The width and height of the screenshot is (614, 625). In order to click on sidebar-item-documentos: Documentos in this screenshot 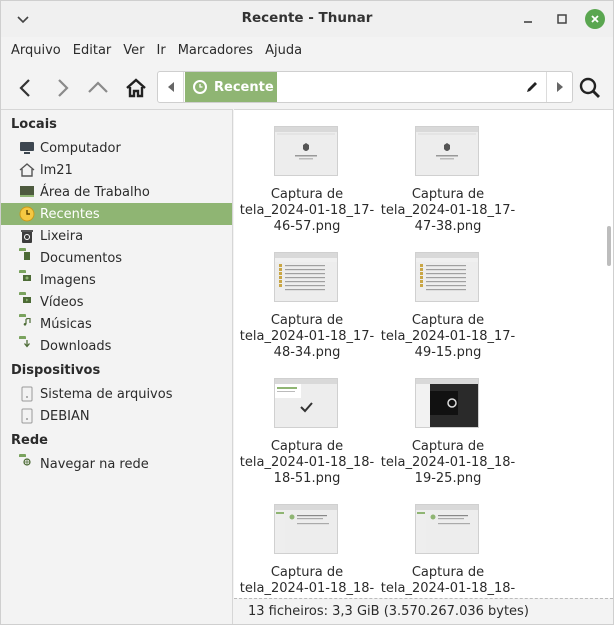, I will do `click(116, 258)`.